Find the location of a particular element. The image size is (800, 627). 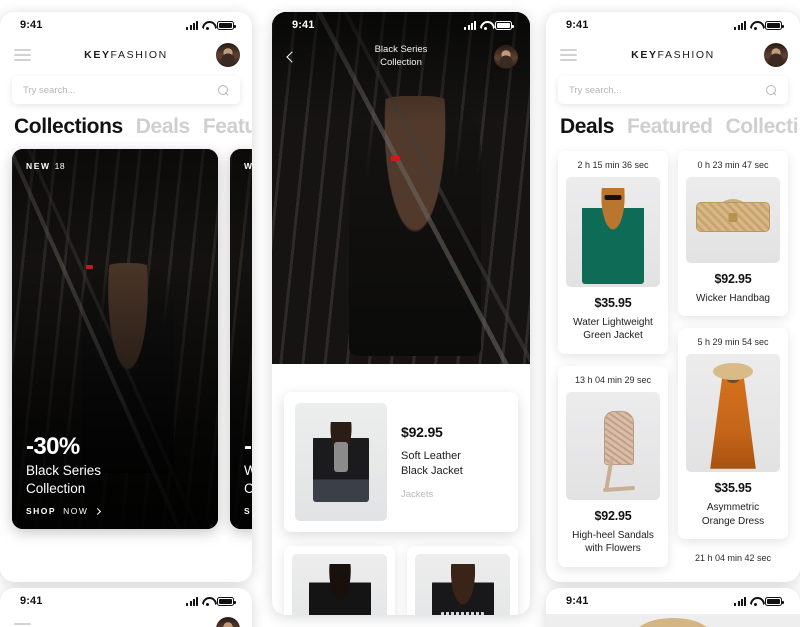

deal-timer: 13 h 04 min 29 sec is located at coordinates (613, 379).